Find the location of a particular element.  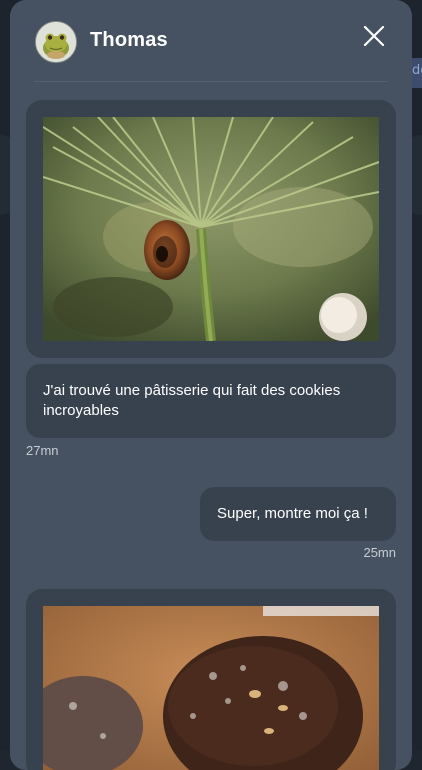

close-icon is located at coordinates (374, 36).